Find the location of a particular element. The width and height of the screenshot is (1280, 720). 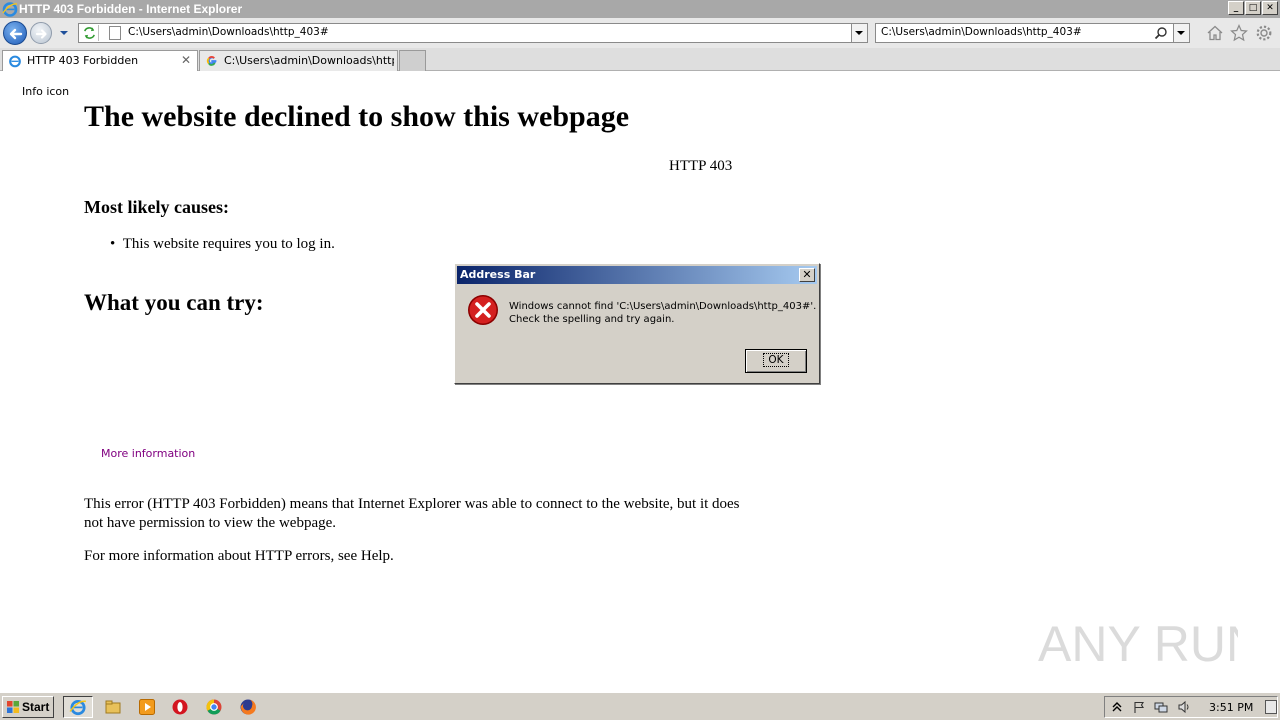

back-arrow-icon is located at coordinates (16, 34).